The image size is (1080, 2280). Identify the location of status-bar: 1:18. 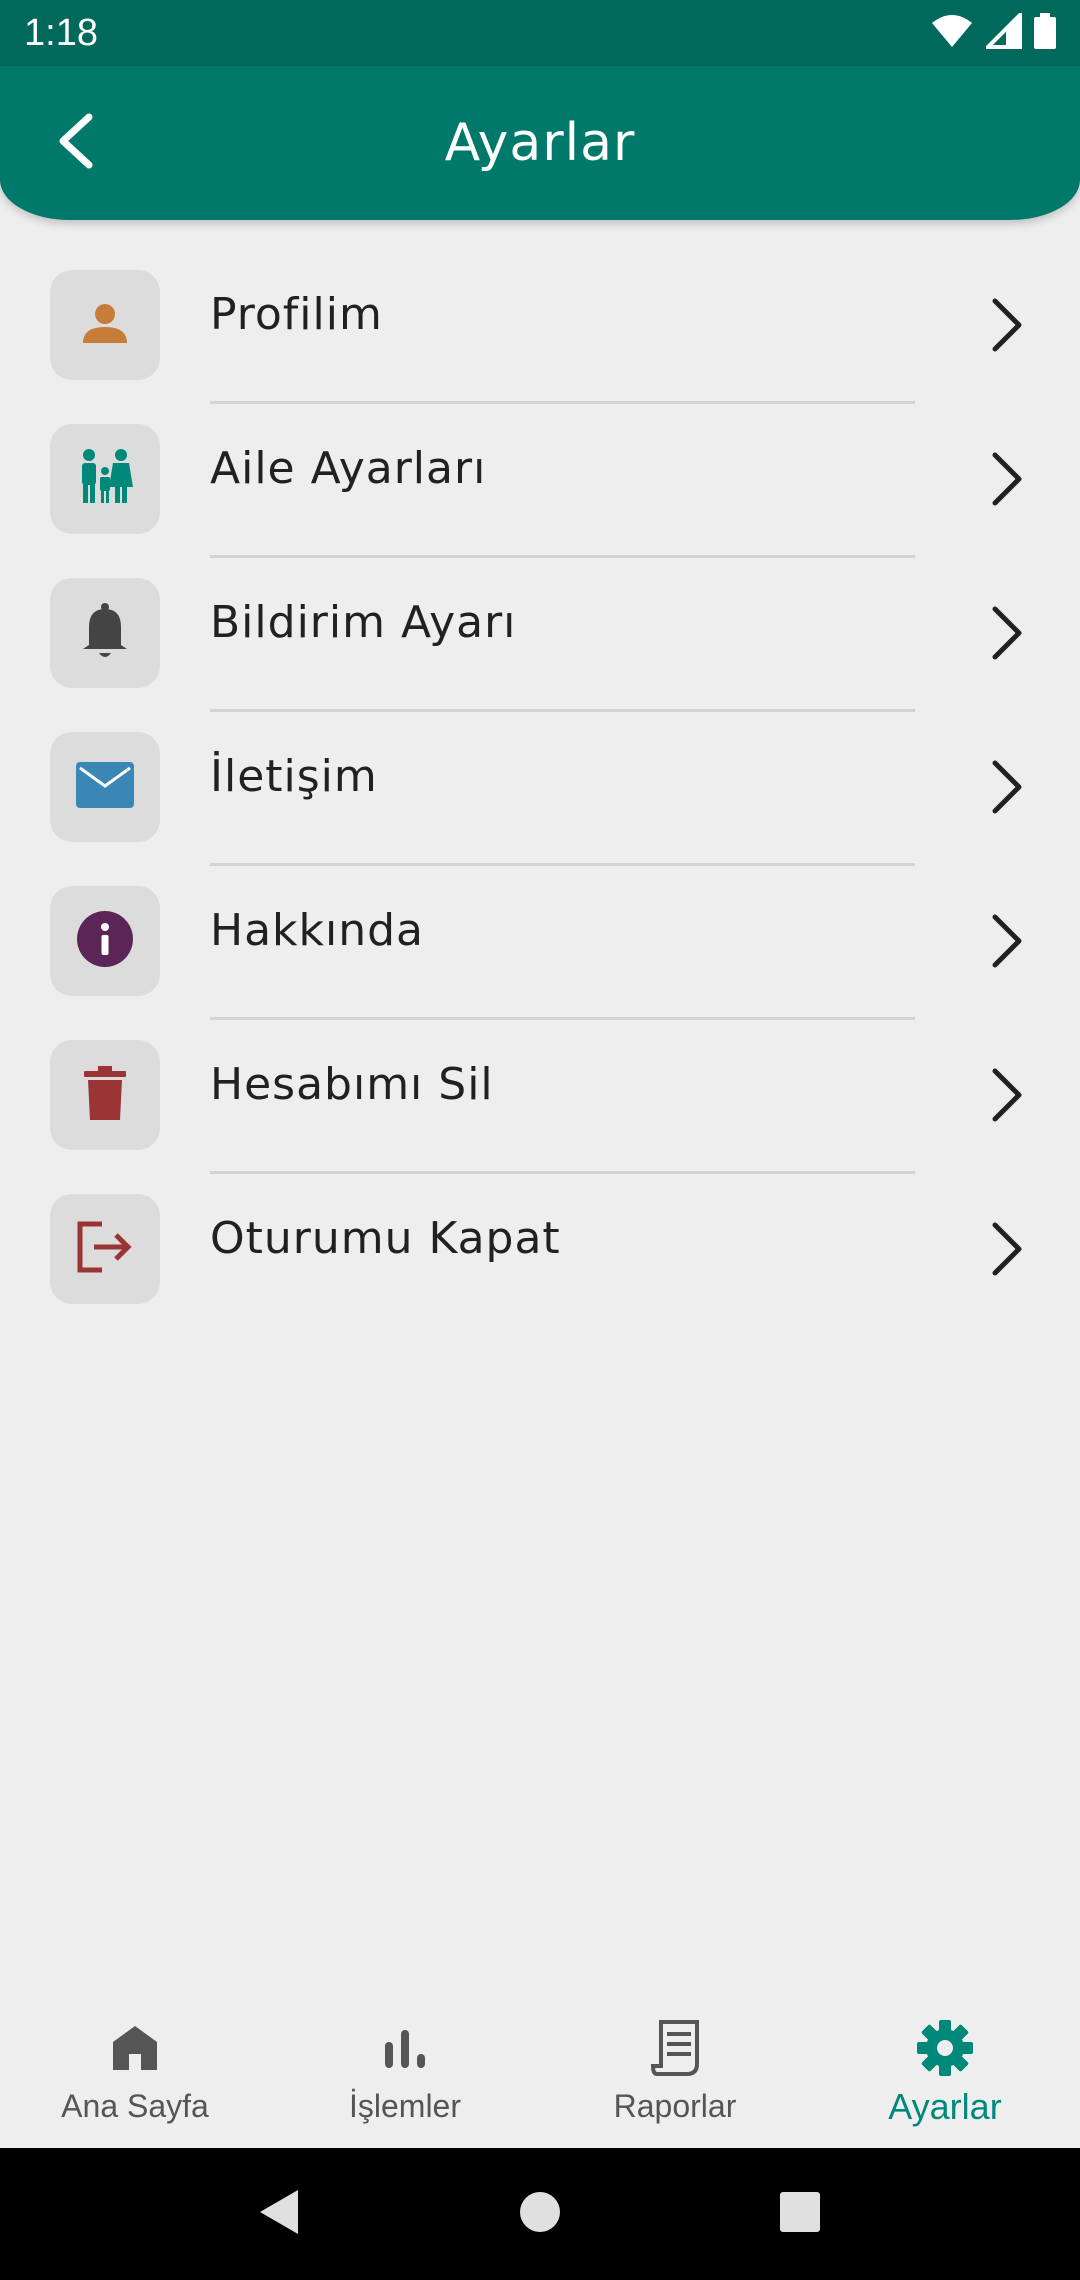
(540, 33).